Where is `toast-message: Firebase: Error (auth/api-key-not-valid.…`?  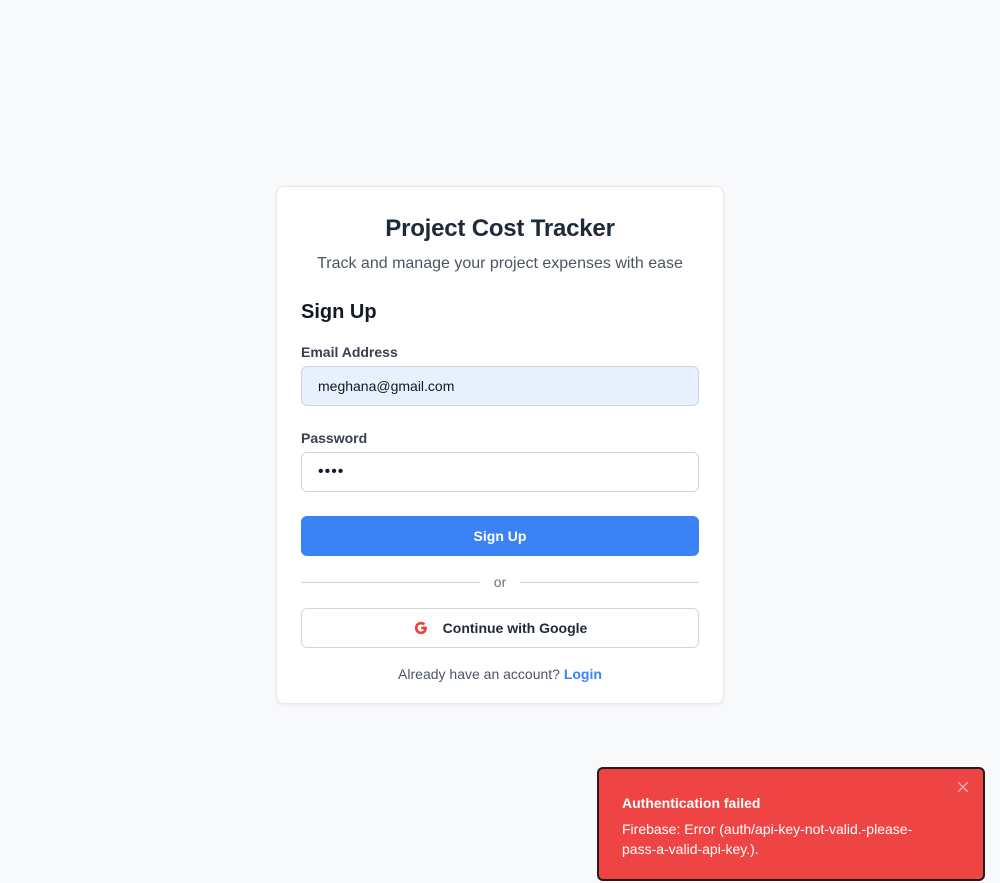
toast-message: Firebase: Error (auth/api-key-not-valid.… is located at coordinates (767, 839).